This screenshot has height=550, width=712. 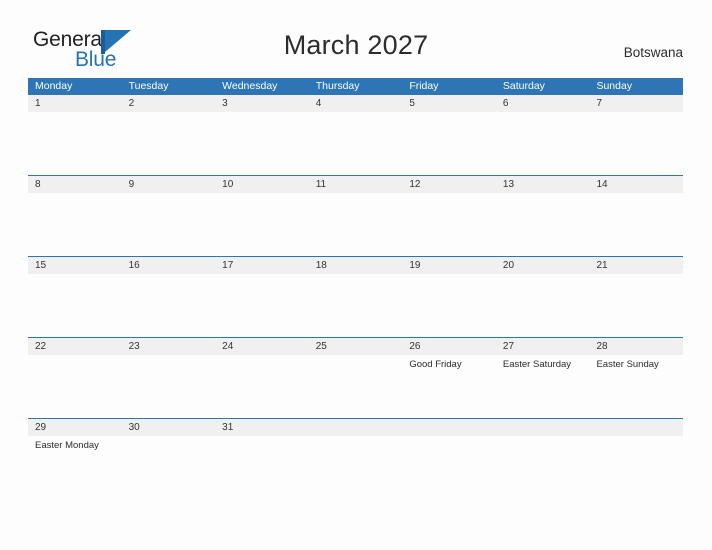 I want to click on day-cell: 22, so click(x=75, y=378).